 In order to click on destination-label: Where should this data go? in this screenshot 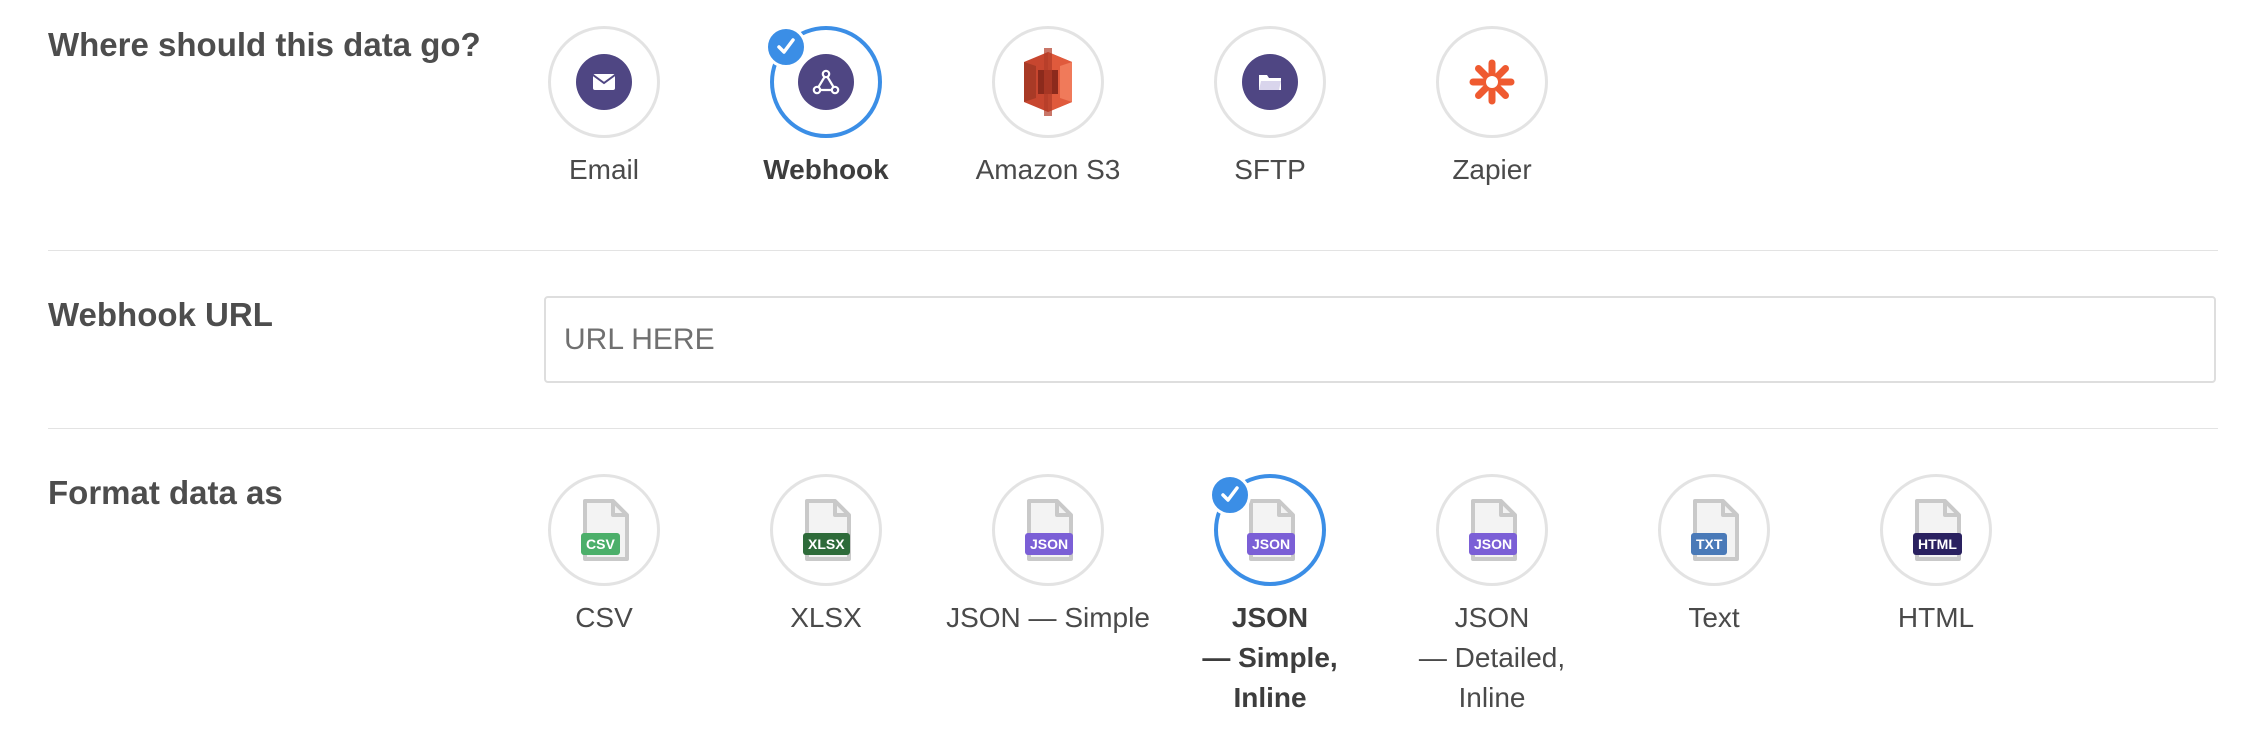, I will do `click(264, 44)`.